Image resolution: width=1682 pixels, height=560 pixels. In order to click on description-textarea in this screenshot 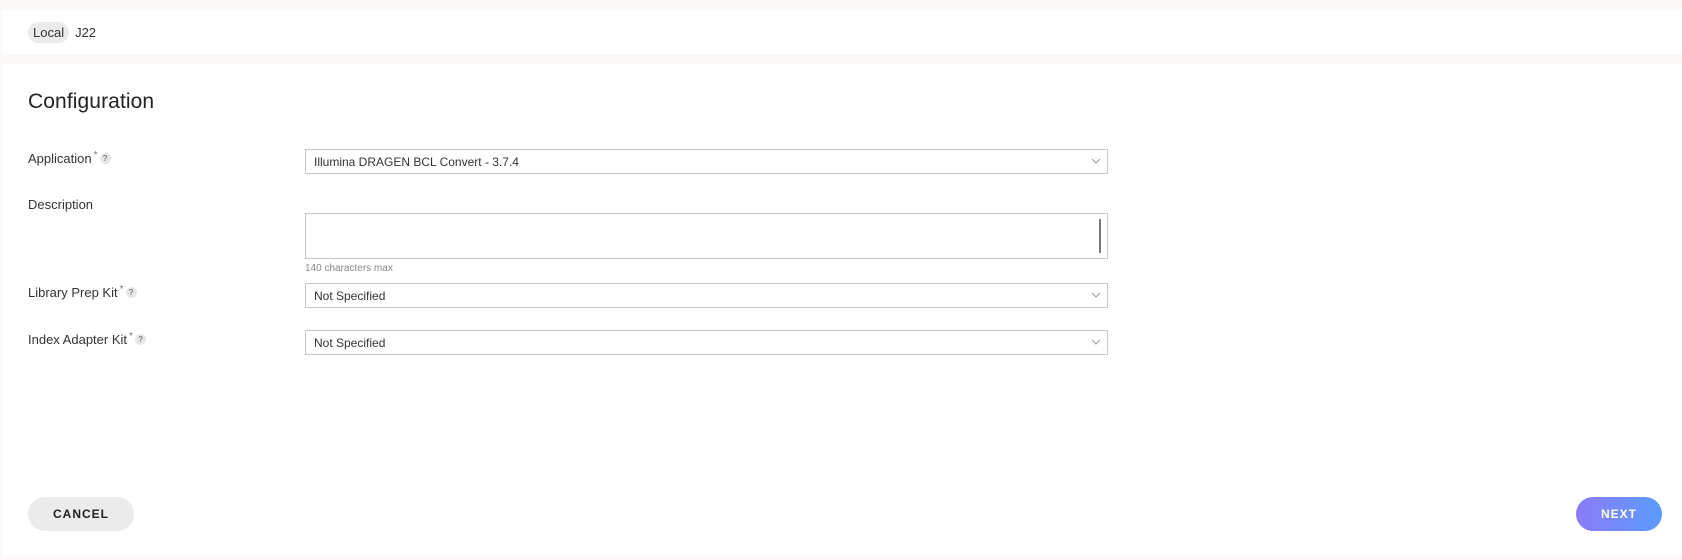, I will do `click(706, 236)`.